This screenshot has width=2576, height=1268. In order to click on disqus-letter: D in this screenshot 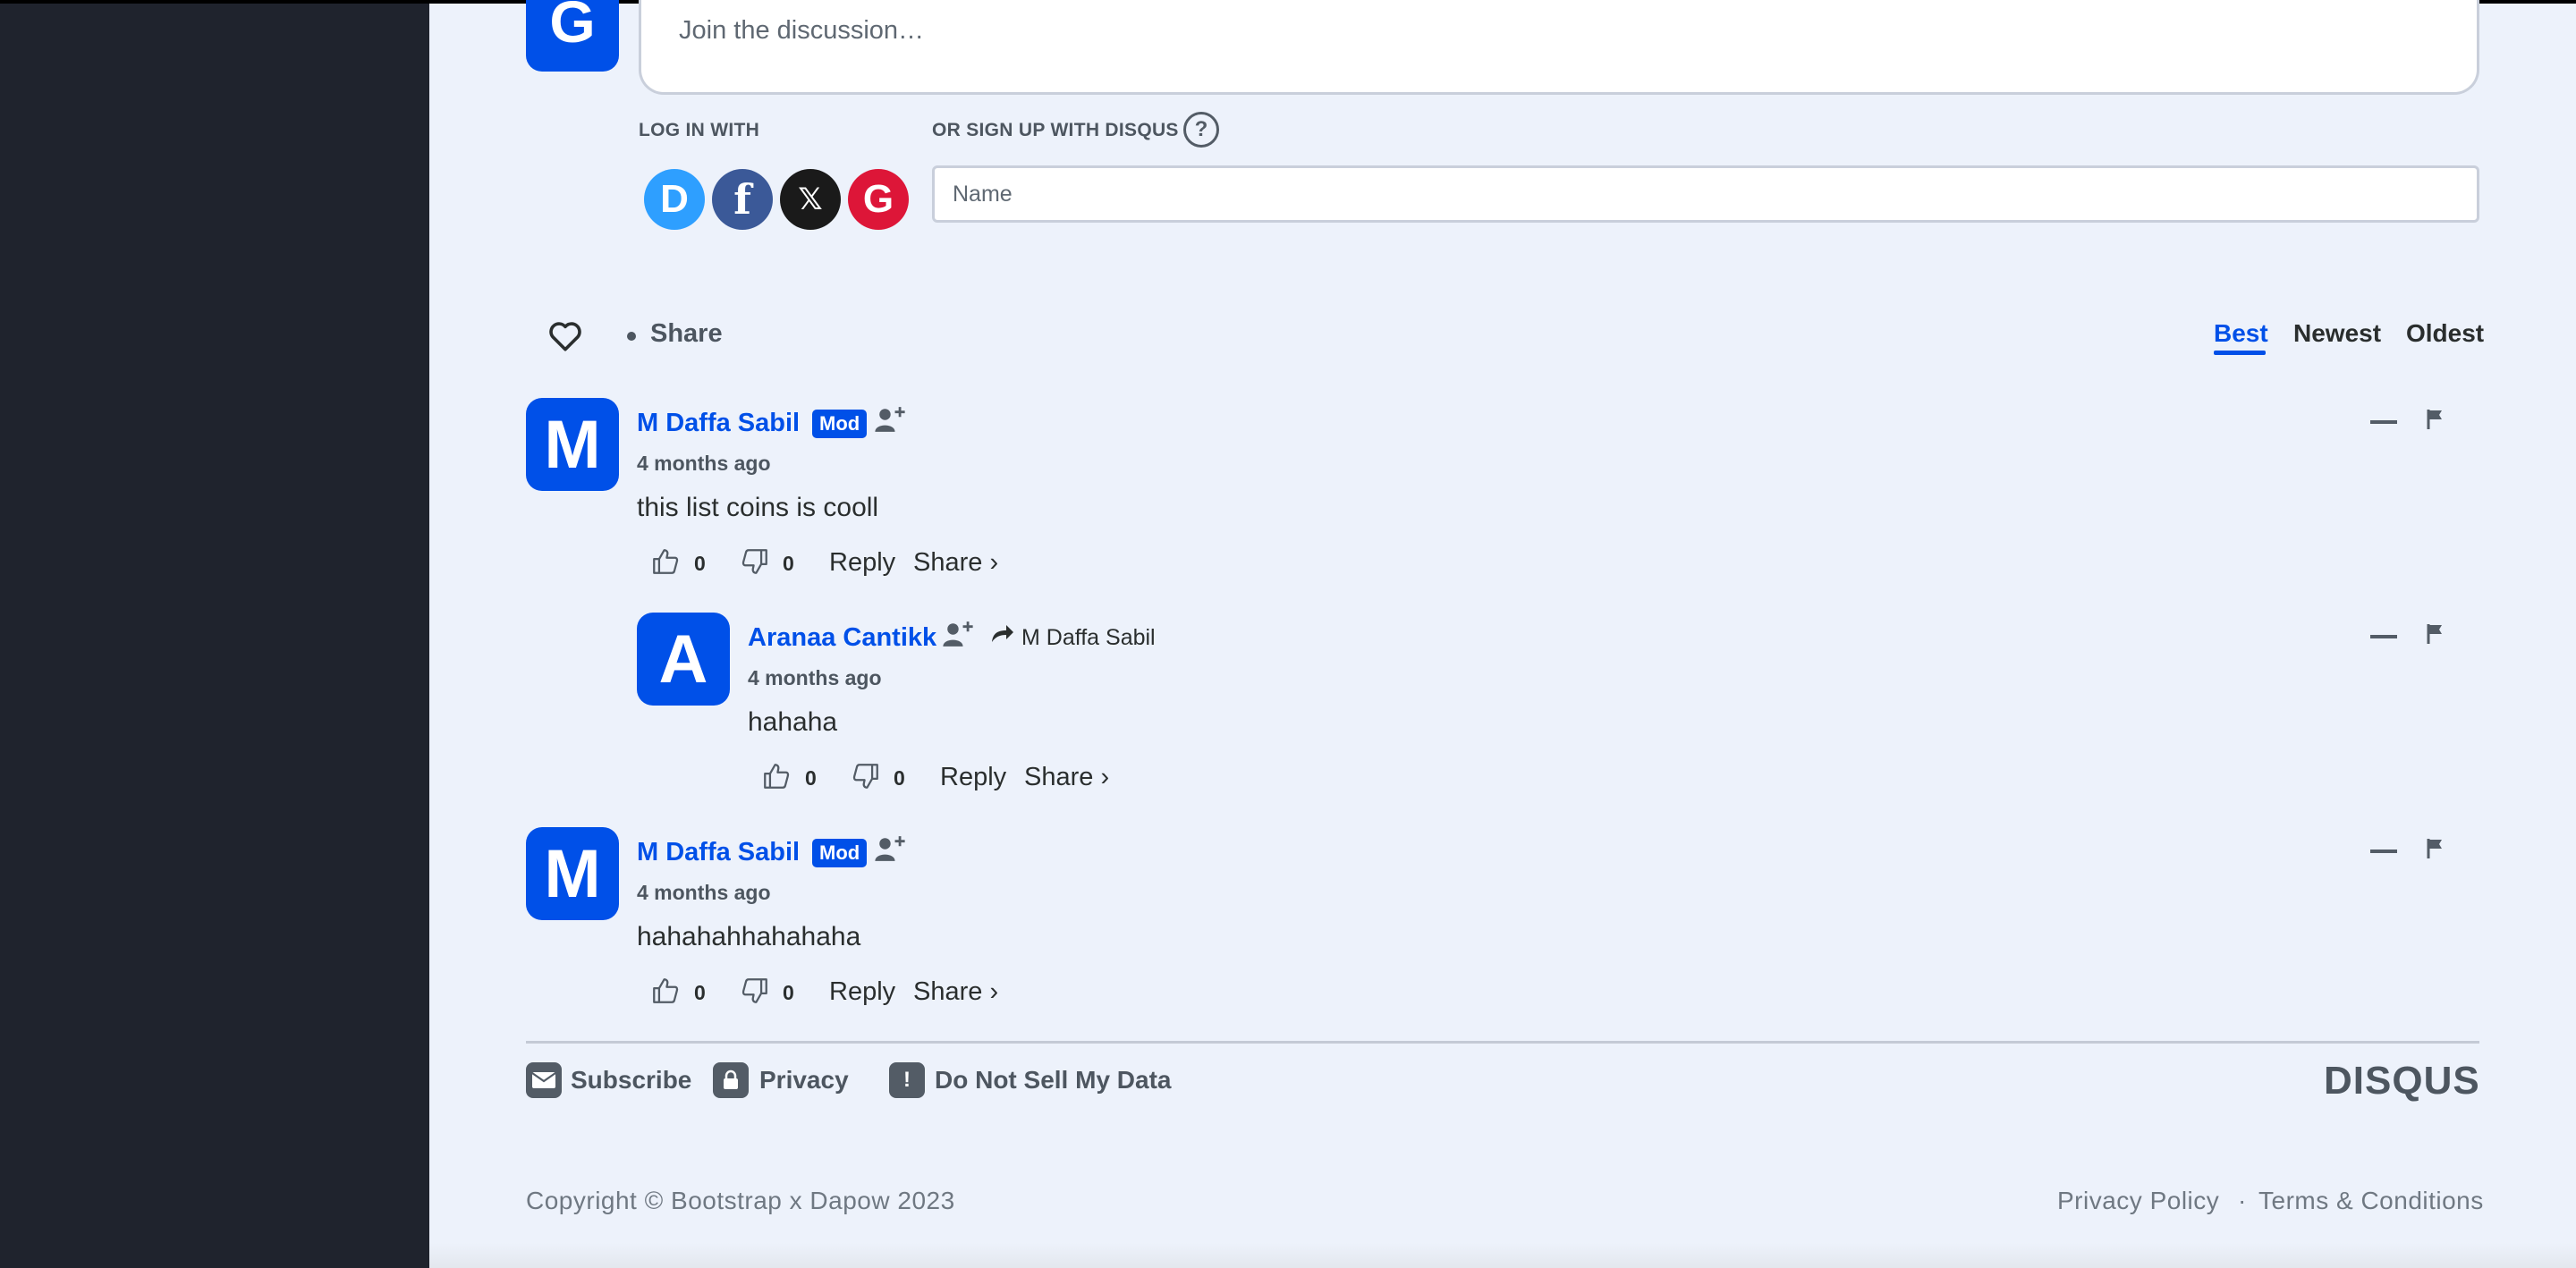, I will do `click(674, 199)`.